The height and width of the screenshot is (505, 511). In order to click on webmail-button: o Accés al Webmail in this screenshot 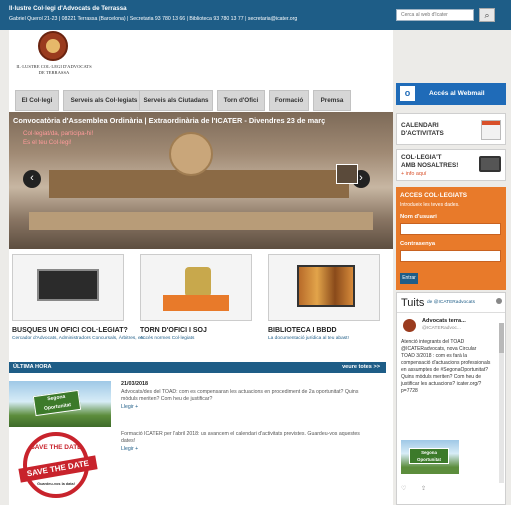, I will do `click(451, 94)`.